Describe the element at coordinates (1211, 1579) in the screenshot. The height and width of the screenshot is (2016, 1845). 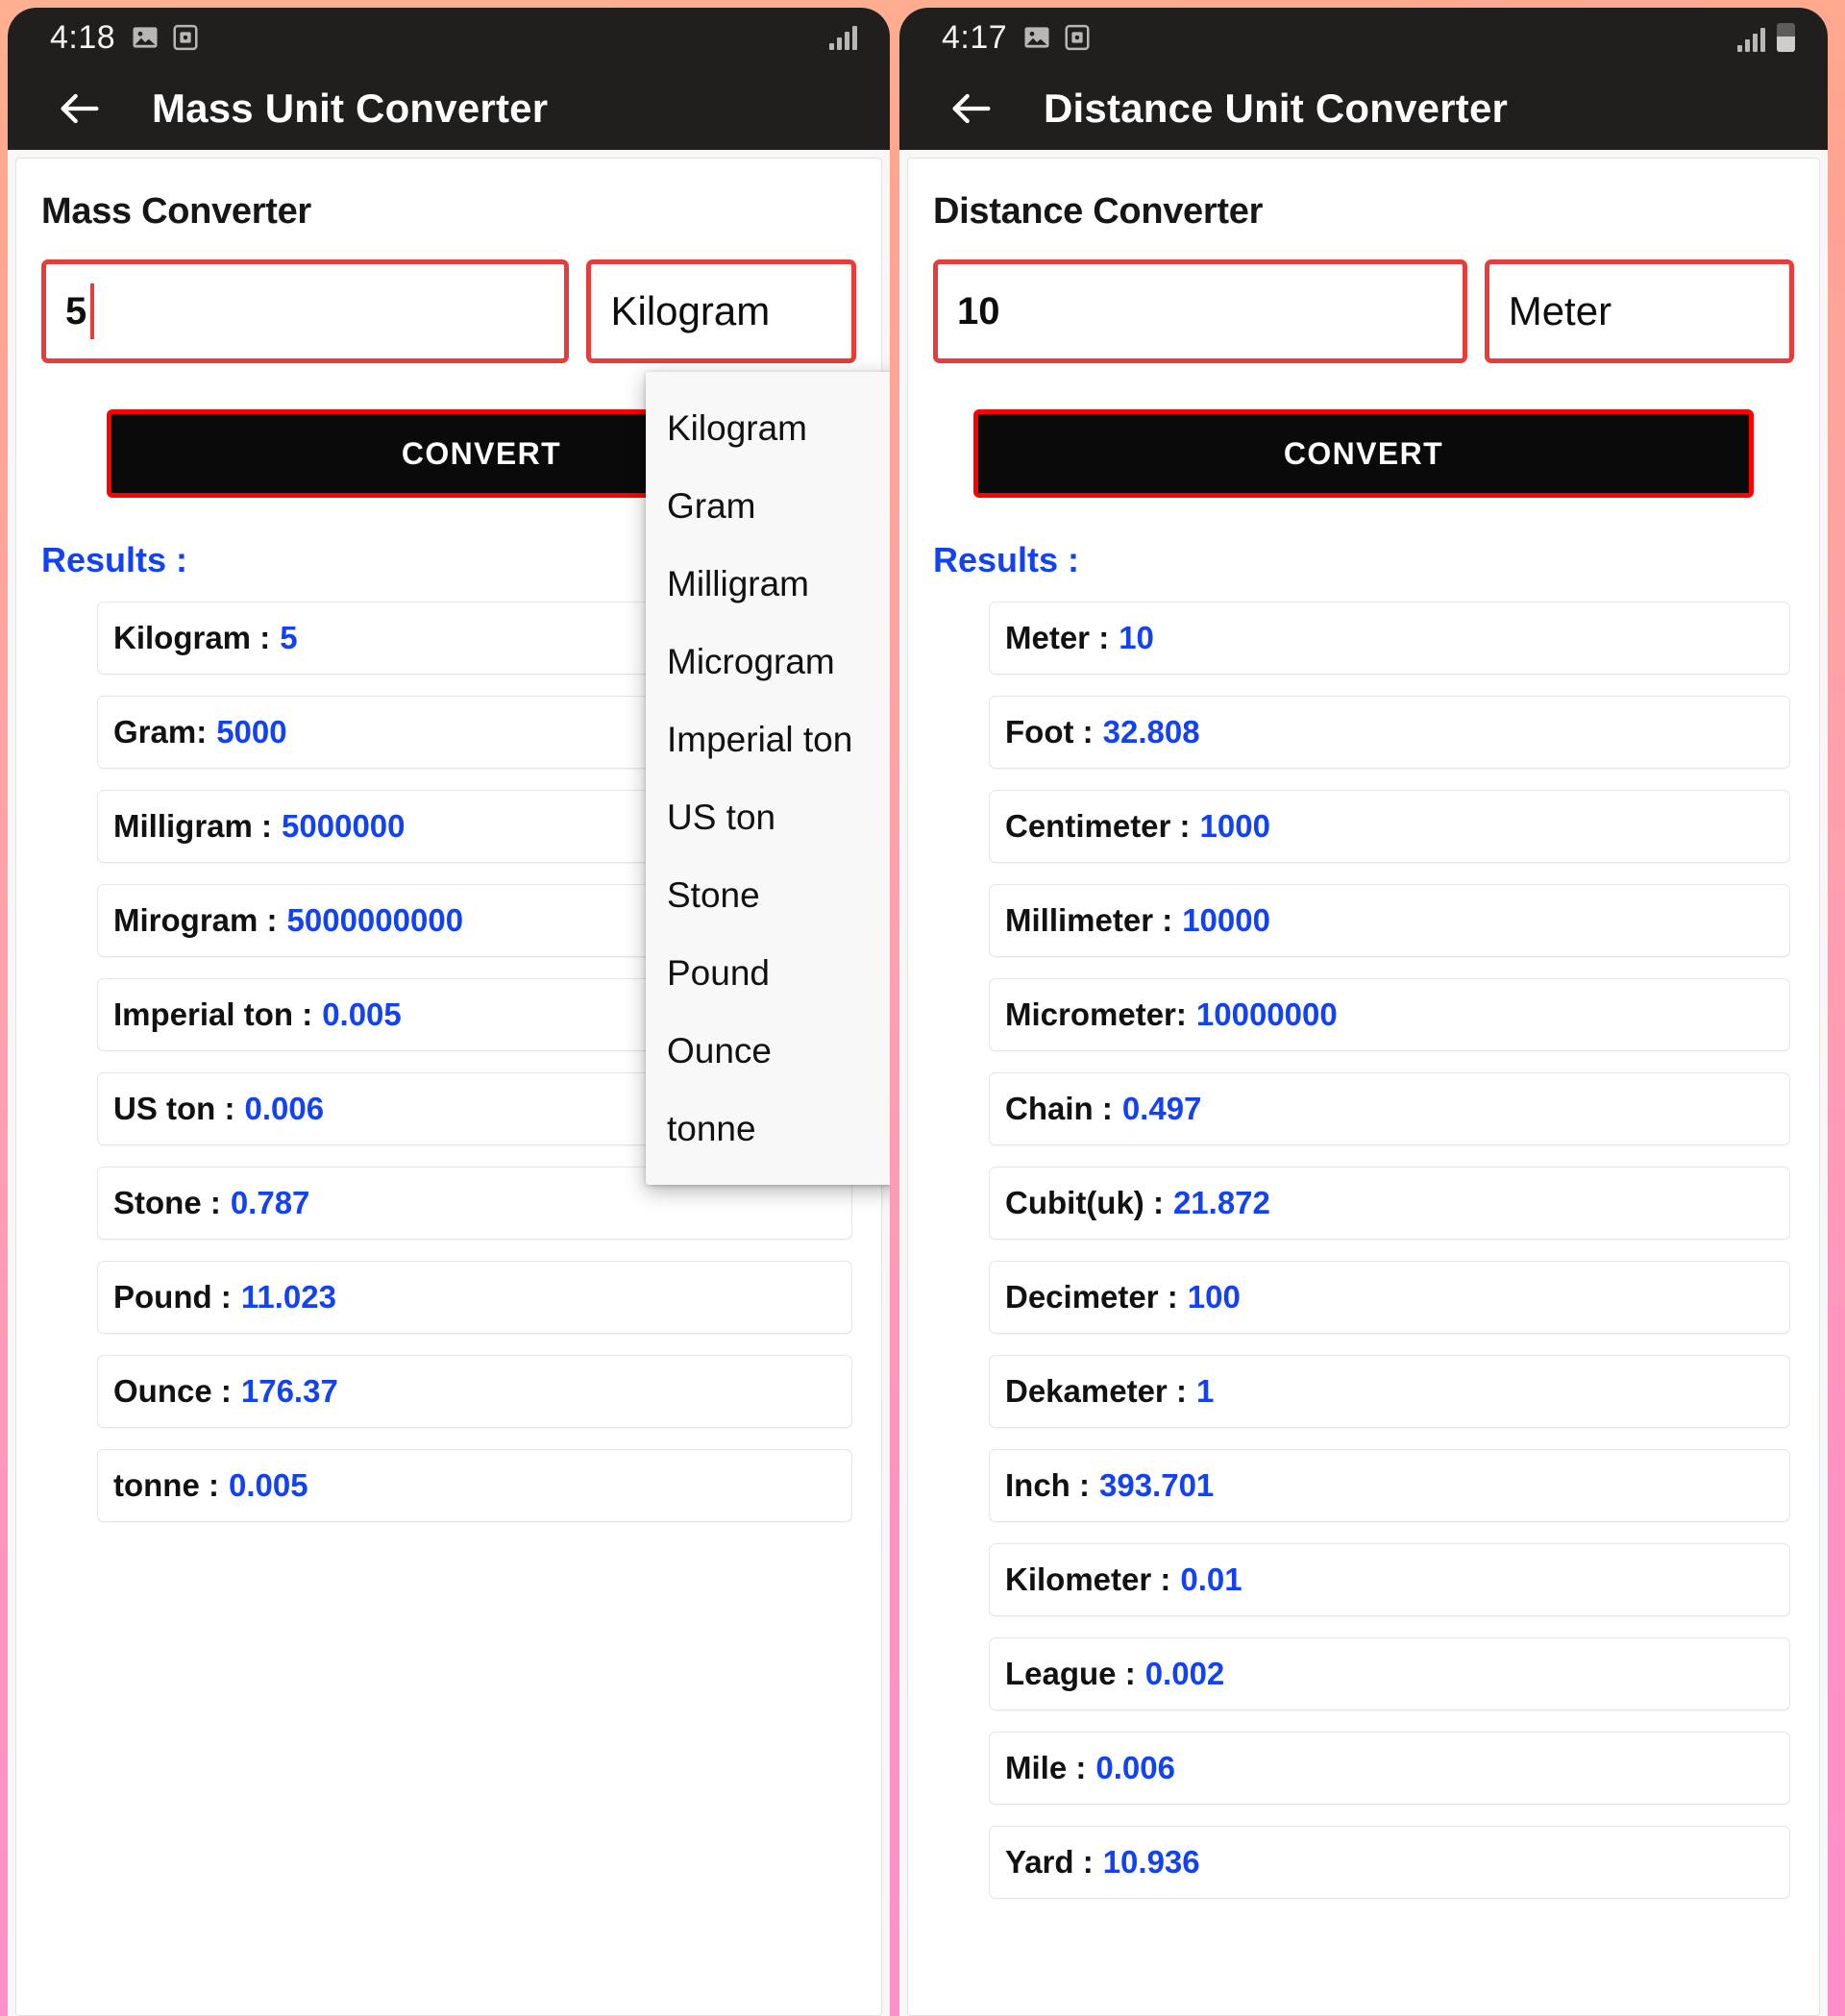
I see `result-value: 0.01` at that location.